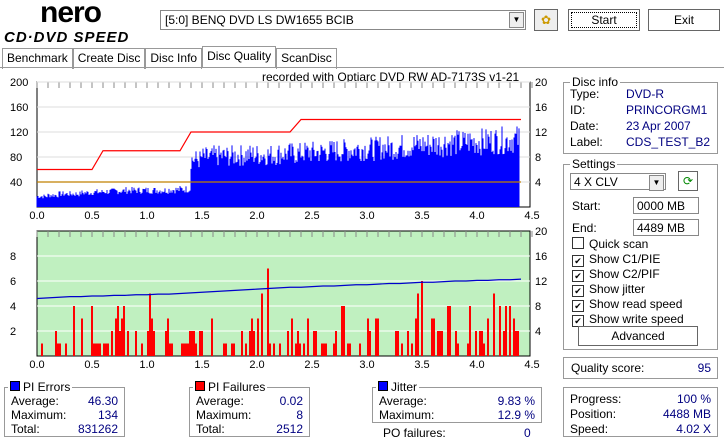  Describe the element at coordinates (618, 182) in the screenshot. I see `speed-select: 4 X CLV ▼` at that location.